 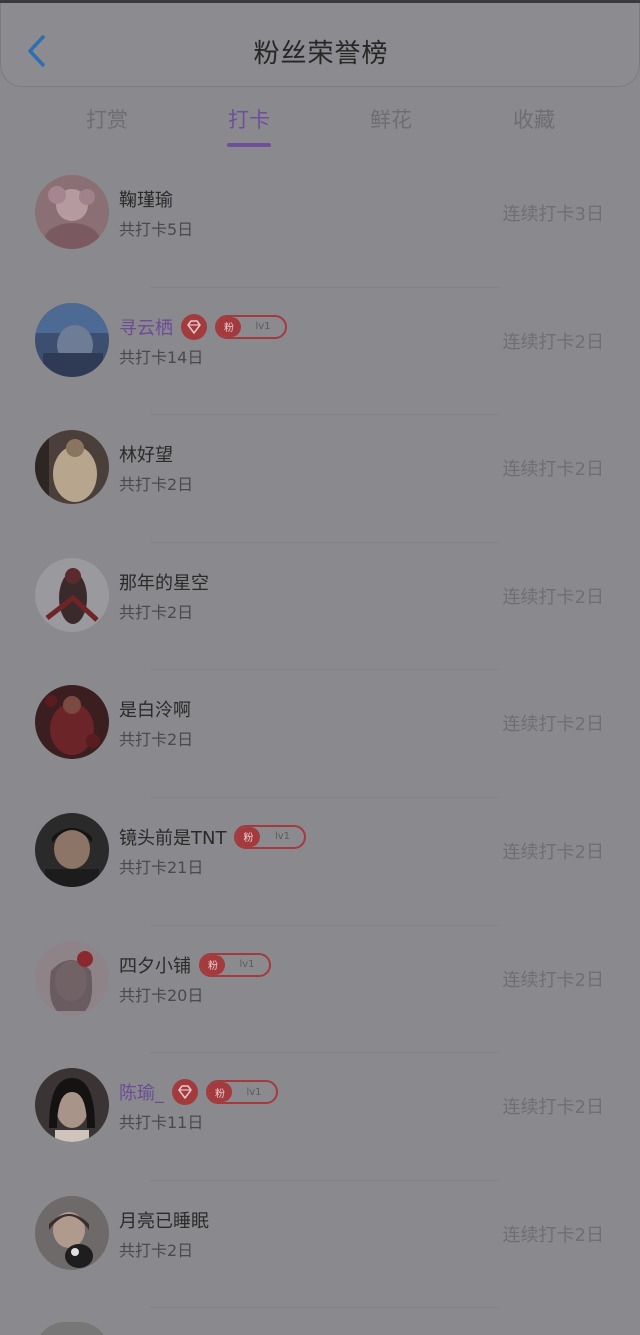 I want to click on list-item: 鞠瑾瑜 共打卡5日 连续打卡3日, so click(x=320, y=224).